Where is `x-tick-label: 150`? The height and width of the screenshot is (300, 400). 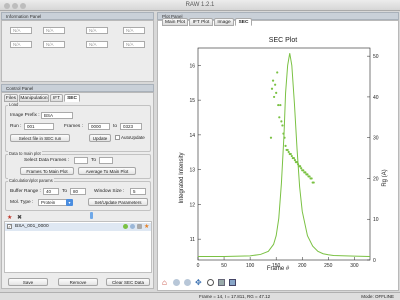
x-tick-label: 150 is located at coordinates (276, 266).